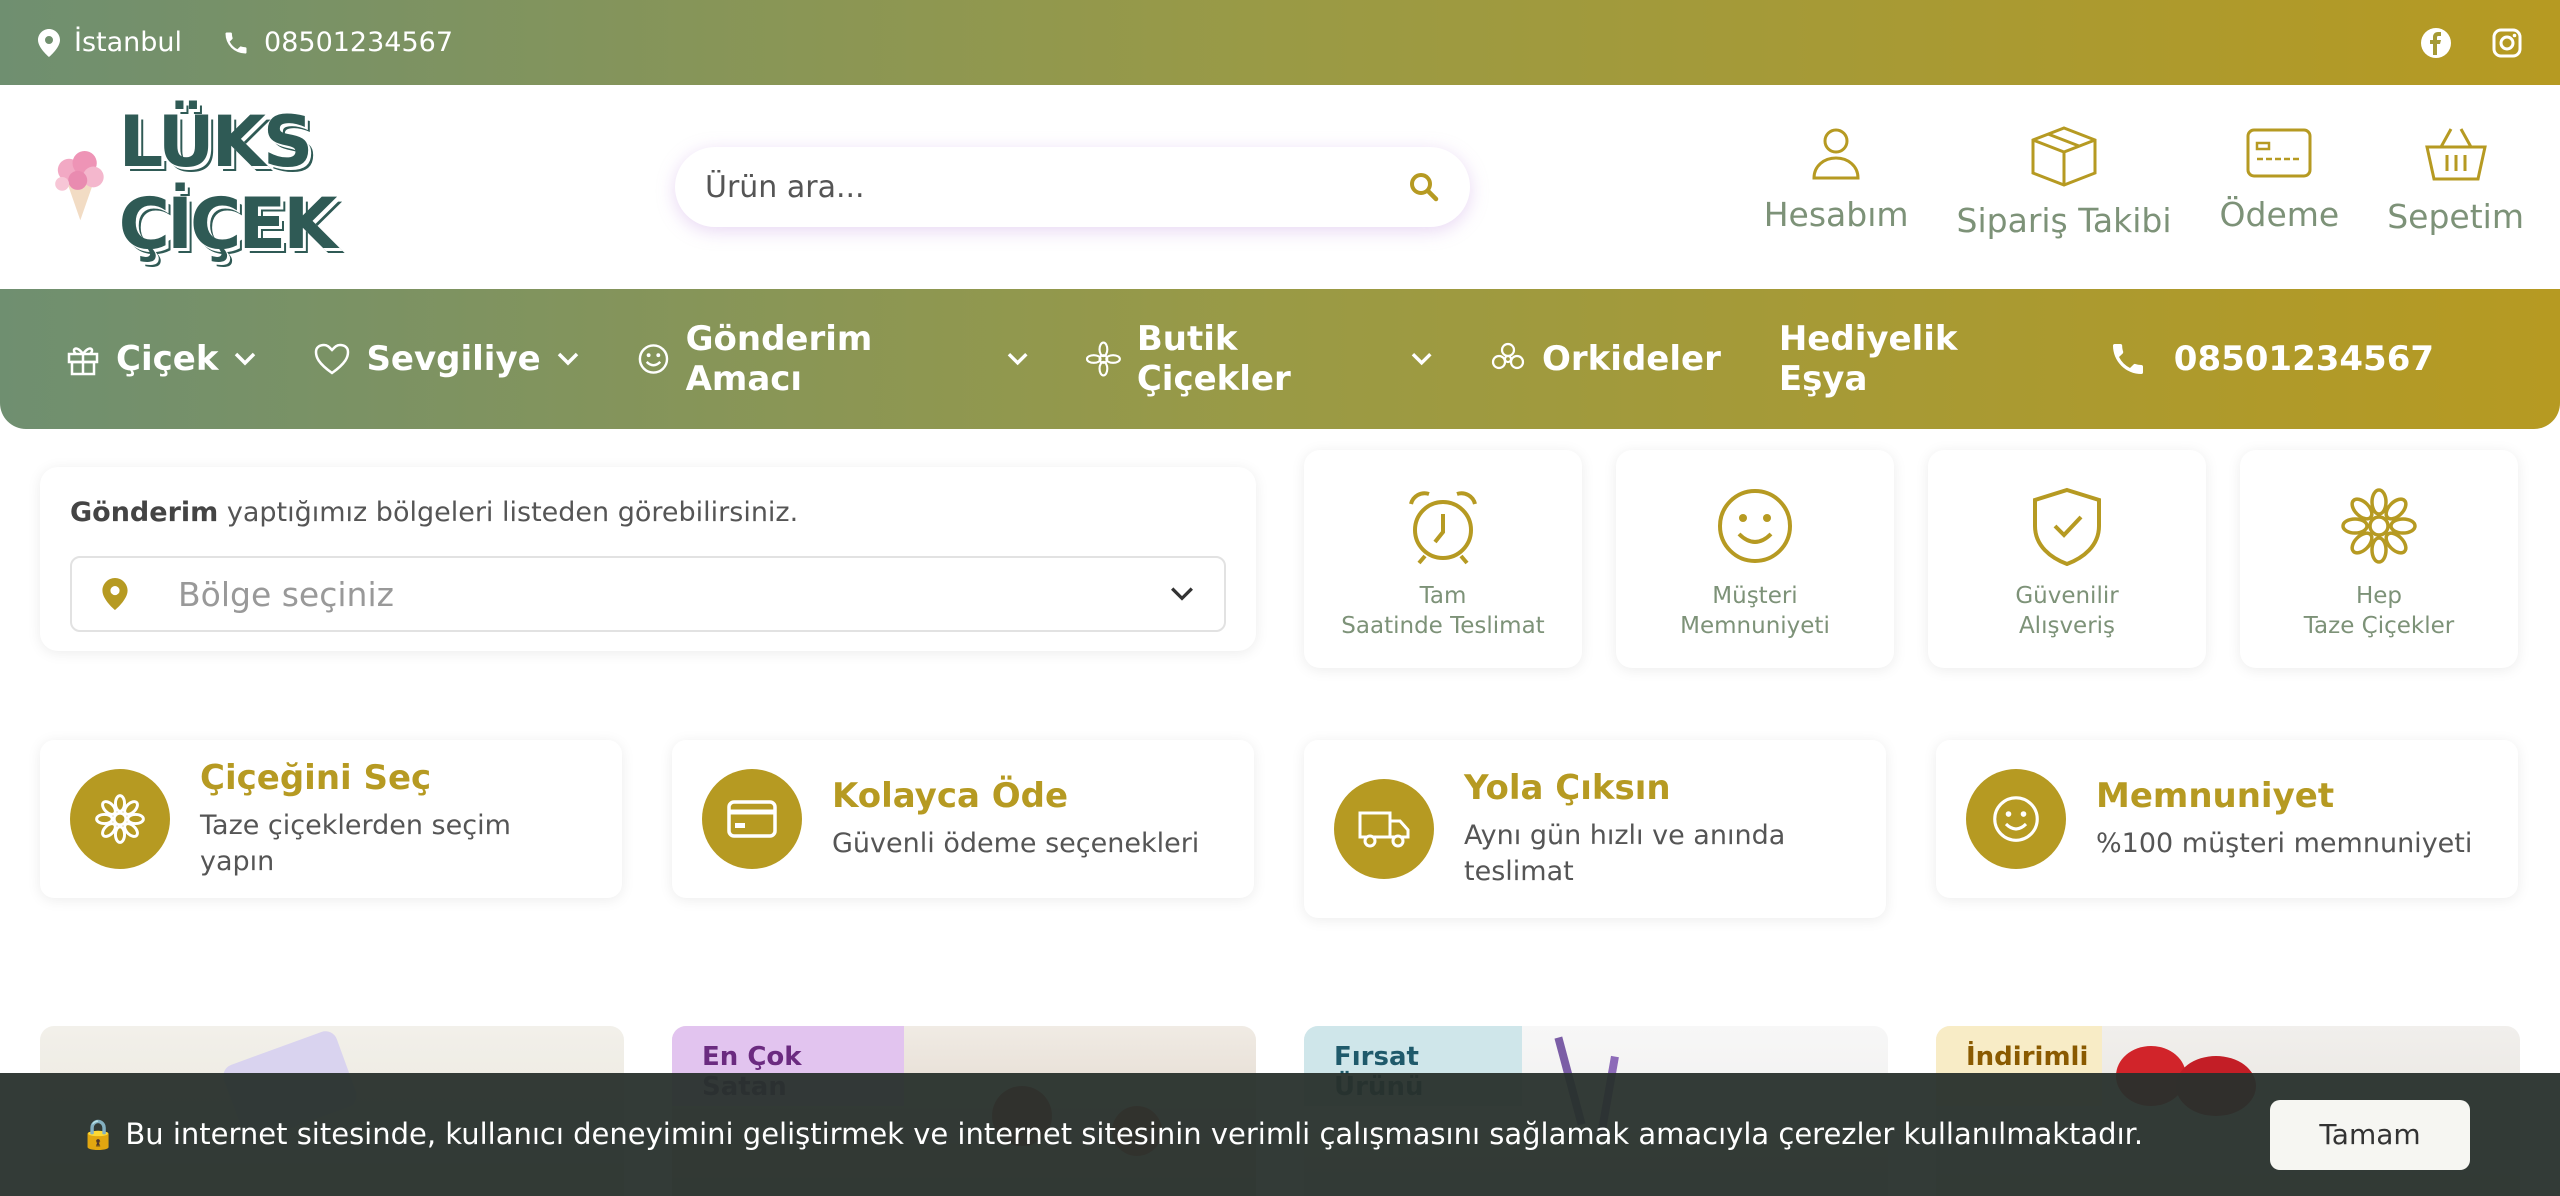 This screenshot has height=1196, width=2560. Describe the element at coordinates (355, 843) in the screenshot. I see `step-subtitle: Taze çiçeklerden seçim yapın` at that location.